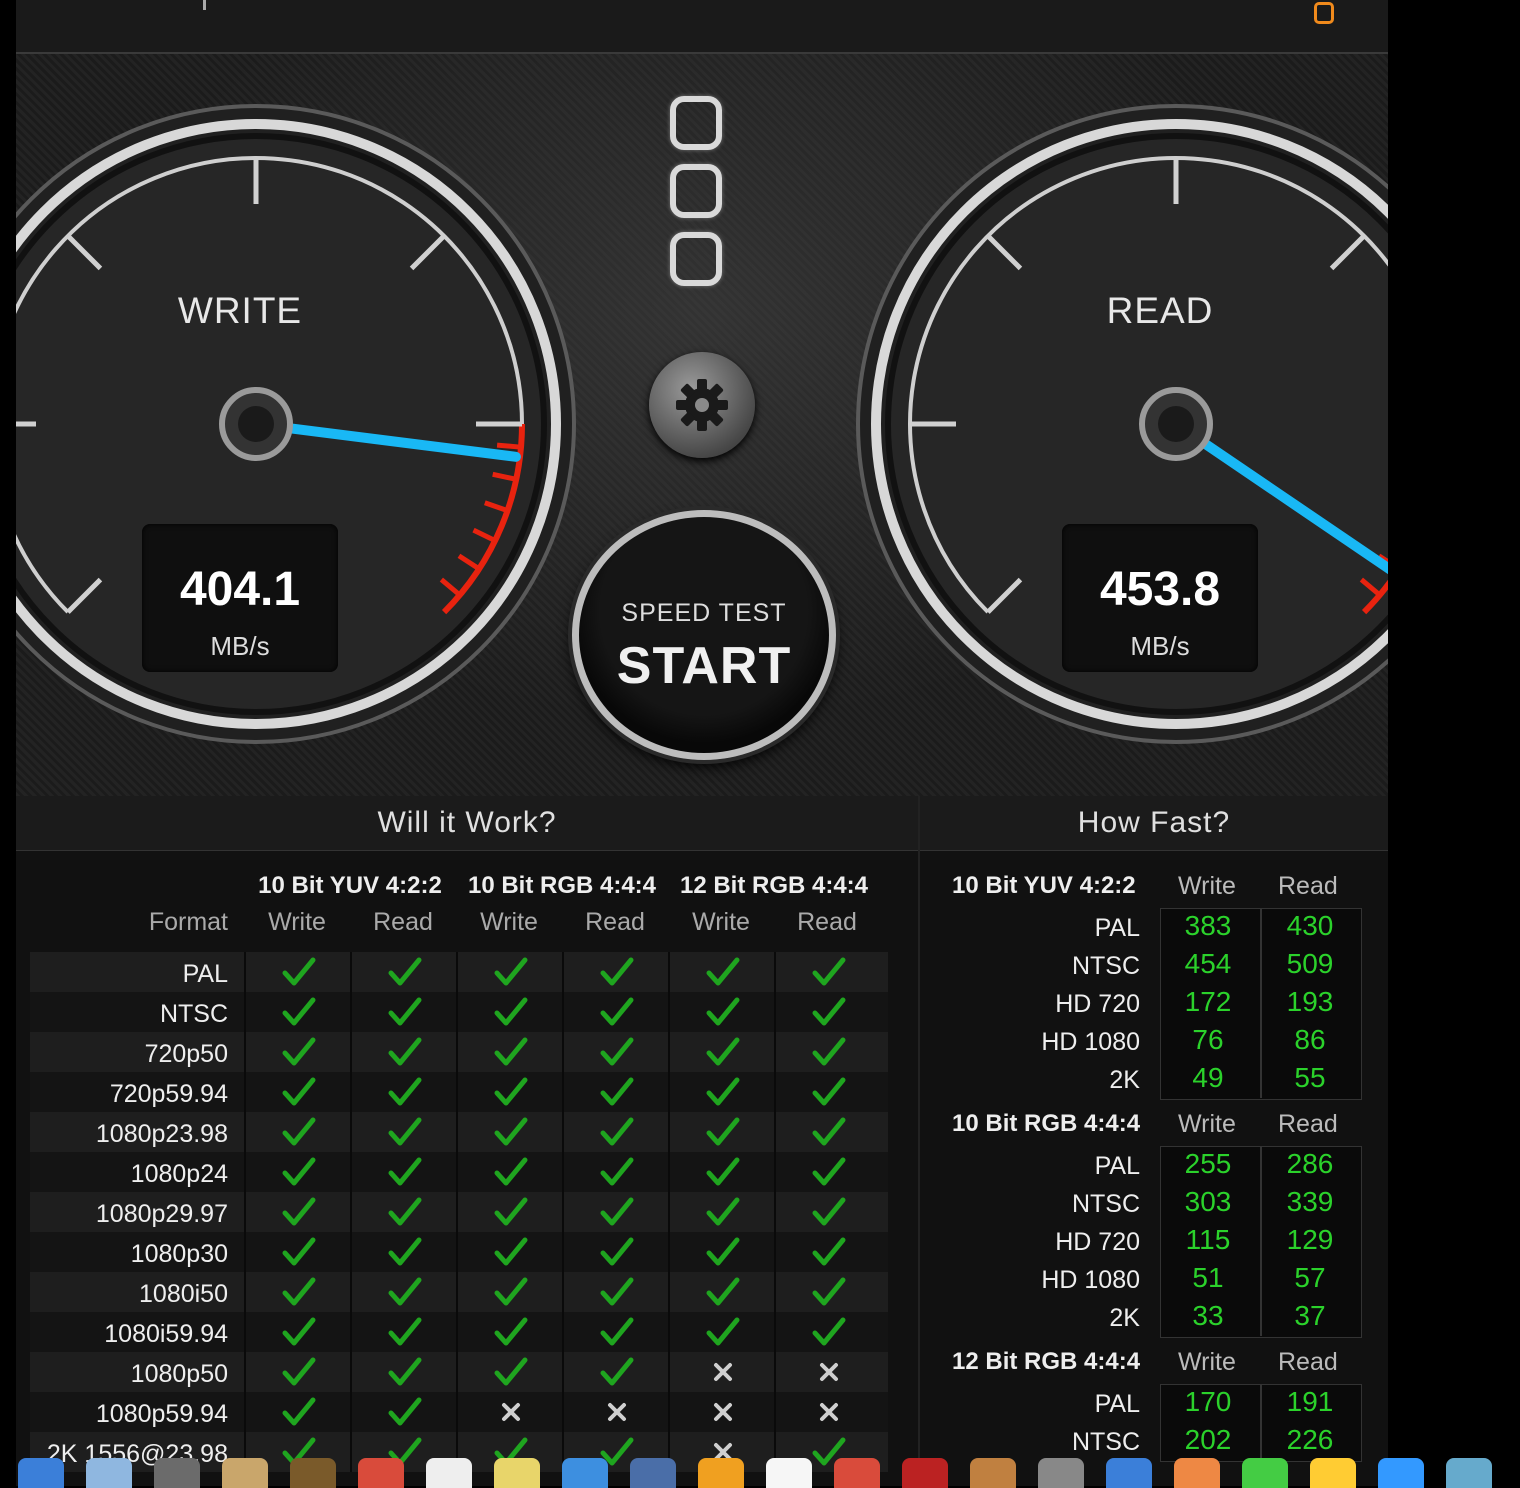 Image resolution: width=1520 pixels, height=1488 pixels. Describe the element at coordinates (459, 1172) in the screenshot. I see `table-row: 1080p24` at that location.